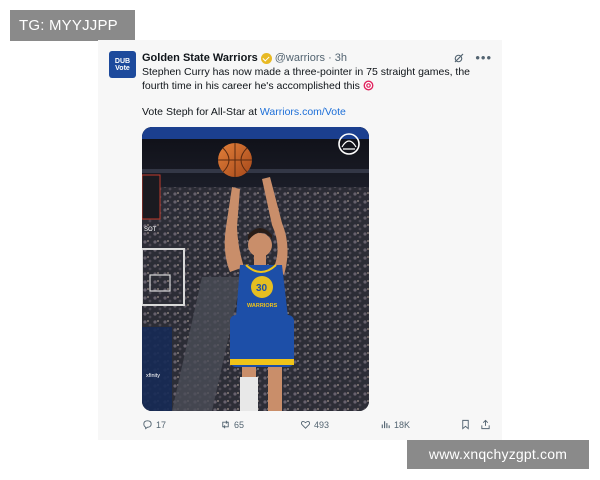  What do you see at coordinates (201, 112) in the screenshot?
I see `vote-prefix: Vote Steph for All-Star at` at bounding box center [201, 112].